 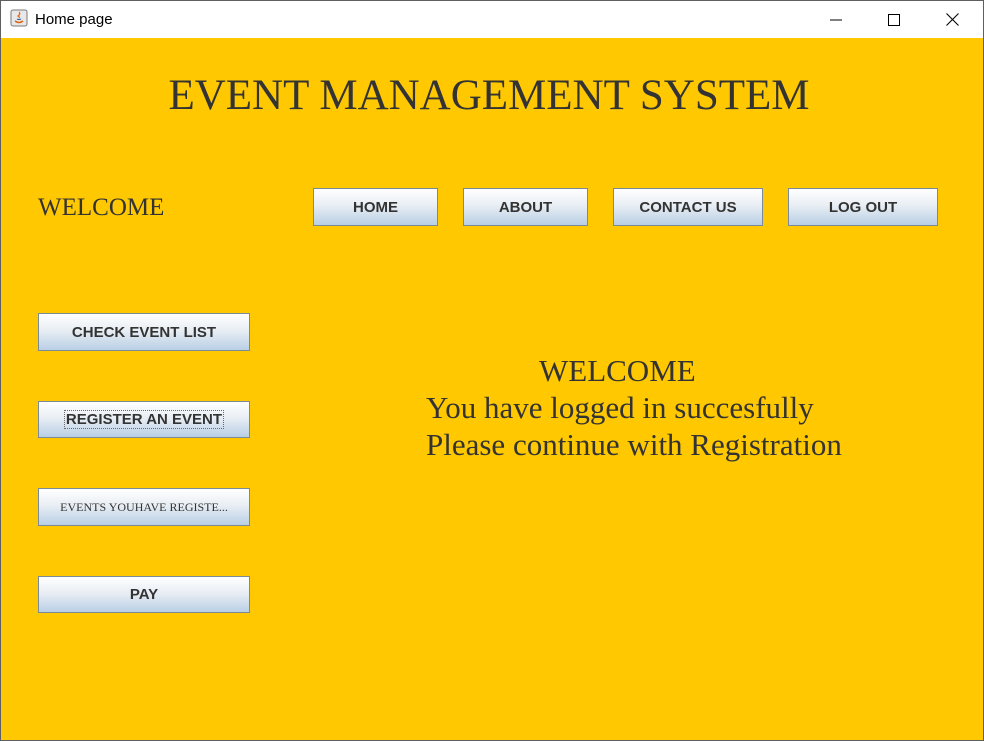 What do you see at coordinates (620, 407) in the screenshot?
I see `message-logged-in: You have logged in succesfully` at bounding box center [620, 407].